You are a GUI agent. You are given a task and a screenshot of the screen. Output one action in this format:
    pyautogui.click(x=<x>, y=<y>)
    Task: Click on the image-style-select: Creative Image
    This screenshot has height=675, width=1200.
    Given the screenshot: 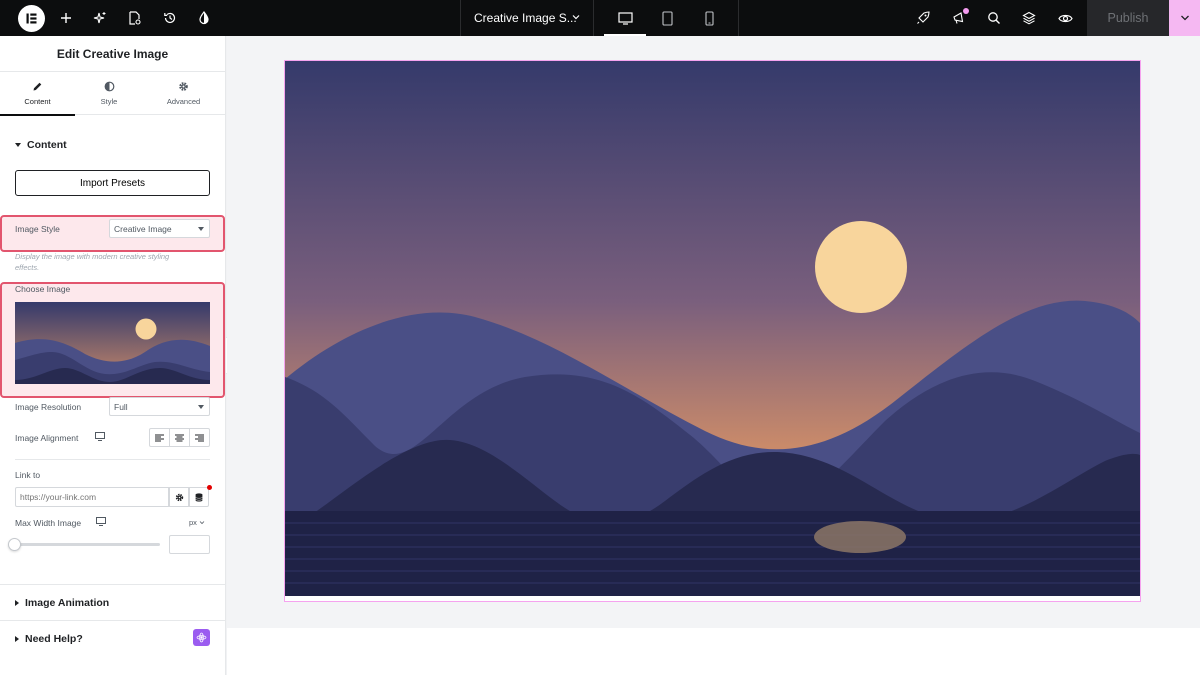 What is the action you would take?
    pyautogui.click(x=159, y=228)
    